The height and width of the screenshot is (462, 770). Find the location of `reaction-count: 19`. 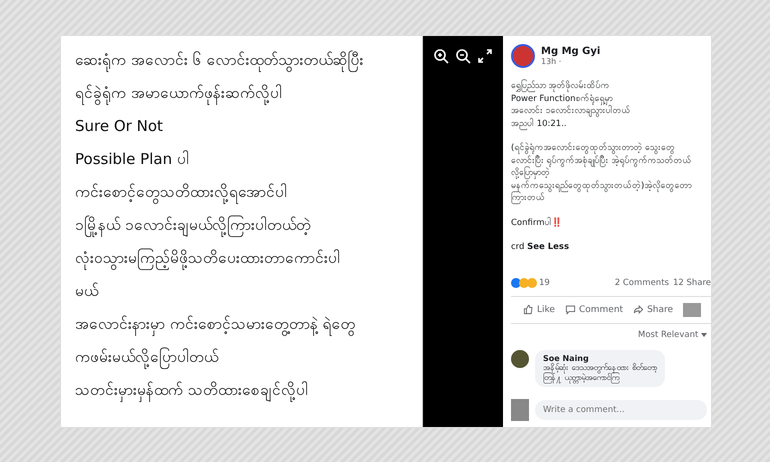

reaction-count: 19 is located at coordinates (544, 283).